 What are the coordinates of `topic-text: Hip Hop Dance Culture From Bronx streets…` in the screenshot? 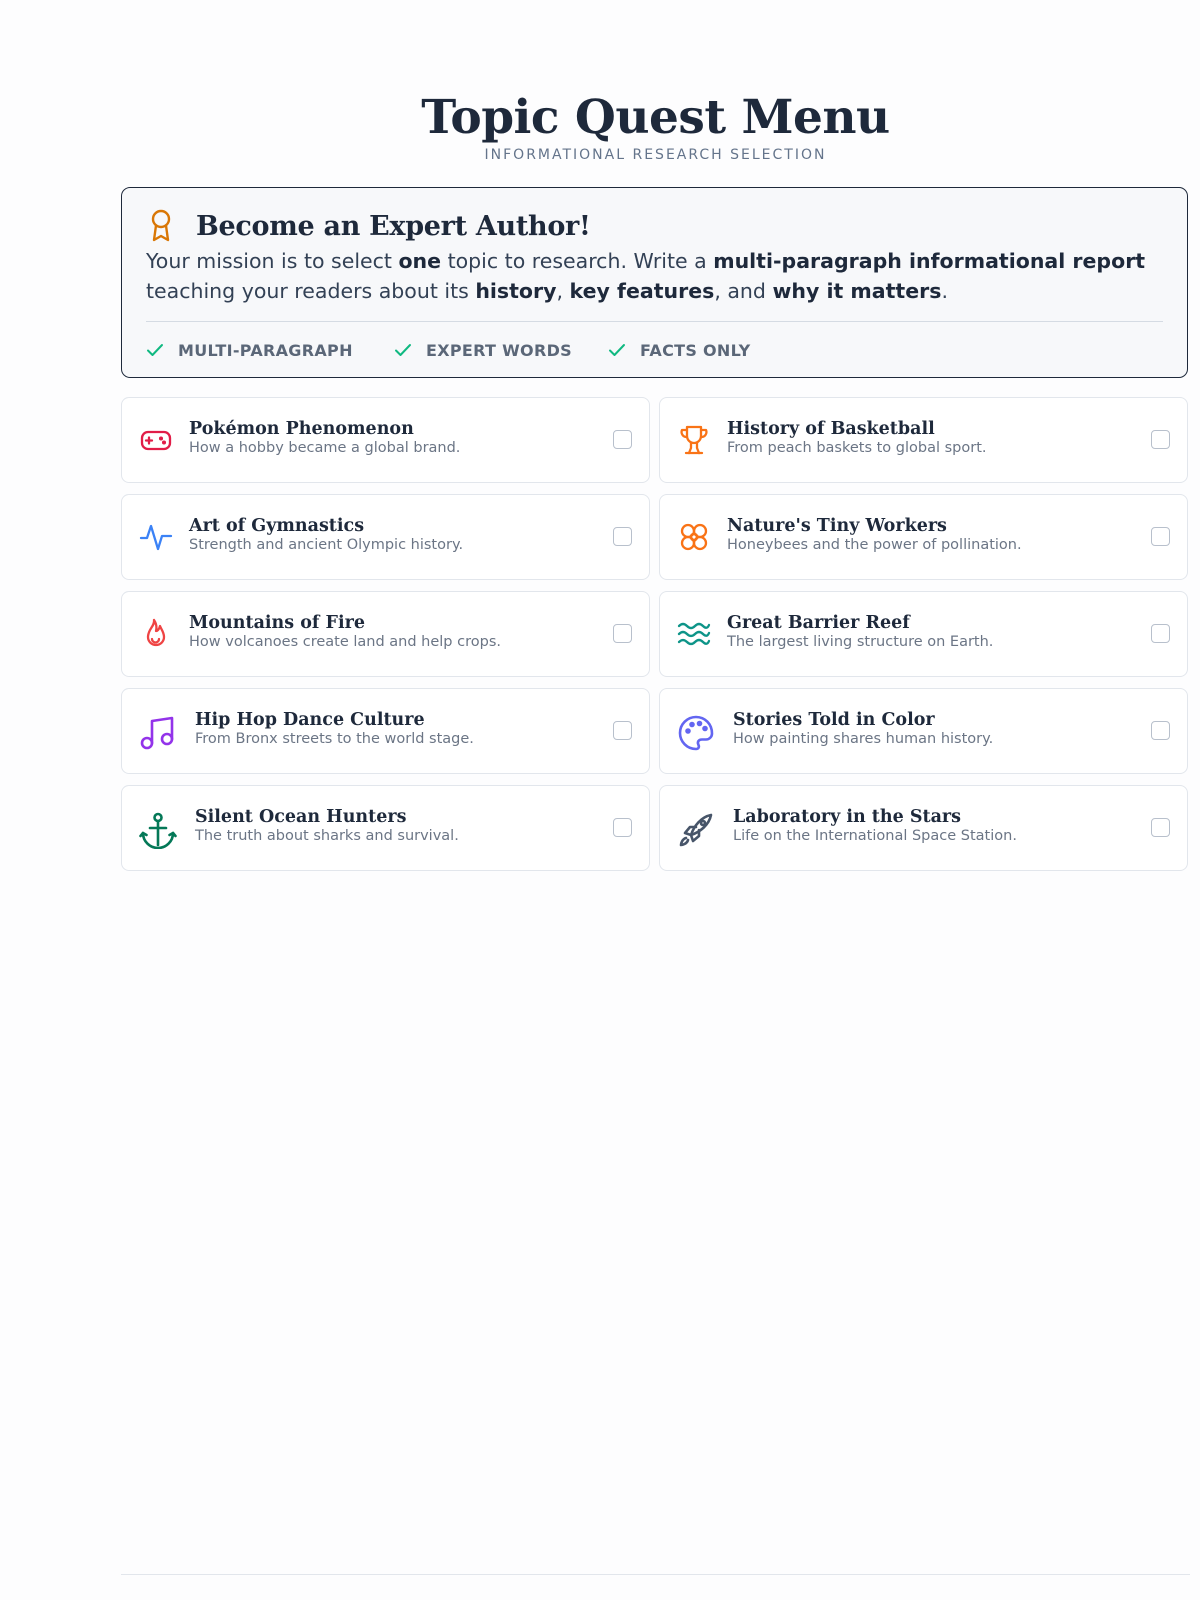 It's located at (334, 728).